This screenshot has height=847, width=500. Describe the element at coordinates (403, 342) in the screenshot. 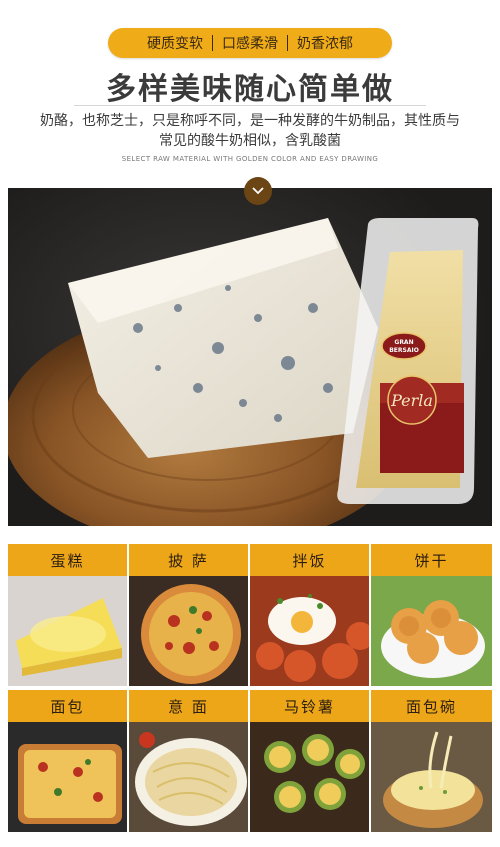

I see `brand-top: GRAN` at that location.